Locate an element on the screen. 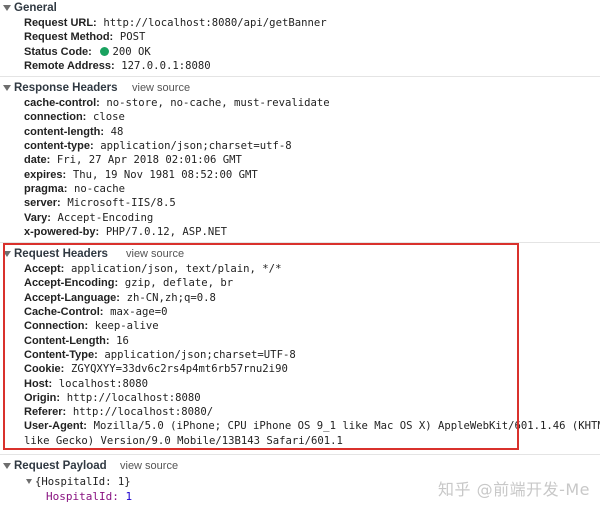 The width and height of the screenshot is (600, 512). request-method-key: Request Method: is located at coordinates (69, 37).